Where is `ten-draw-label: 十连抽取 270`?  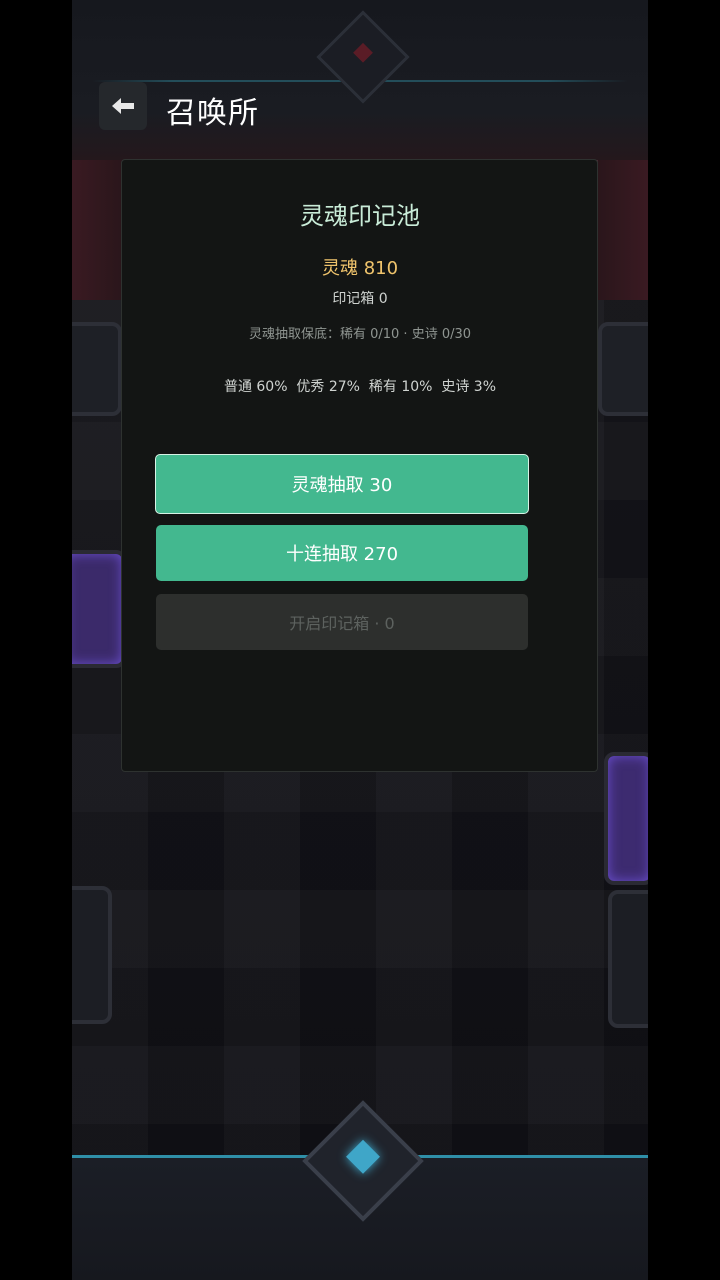
ten-draw-label: 十连抽取 270 is located at coordinates (342, 554).